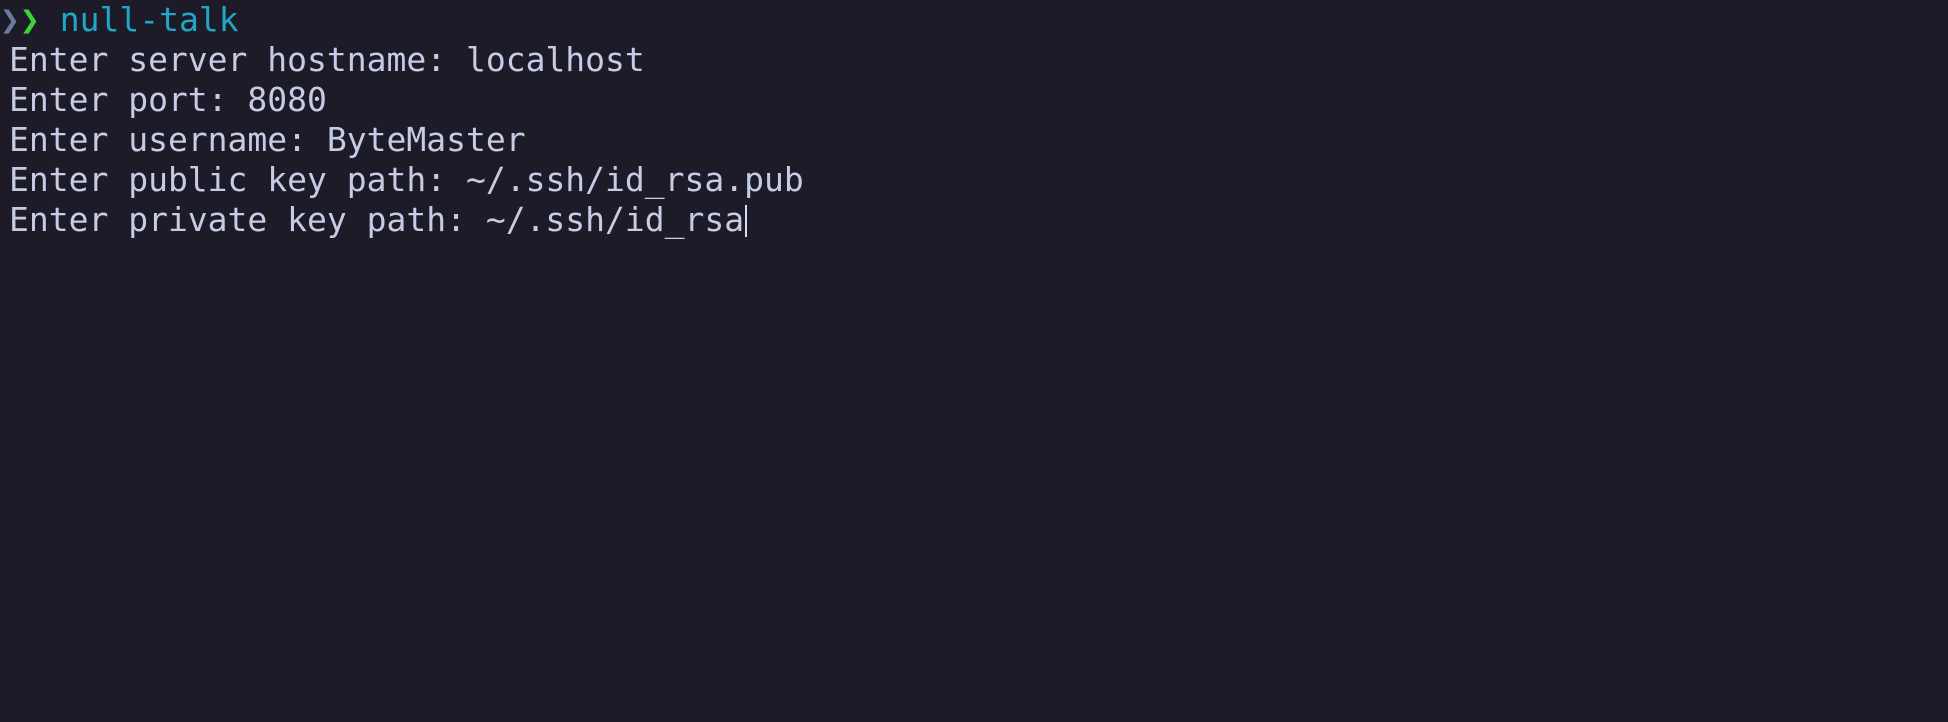  What do you see at coordinates (149, 19) in the screenshot?
I see `command-text: null-talk` at bounding box center [149, 19].